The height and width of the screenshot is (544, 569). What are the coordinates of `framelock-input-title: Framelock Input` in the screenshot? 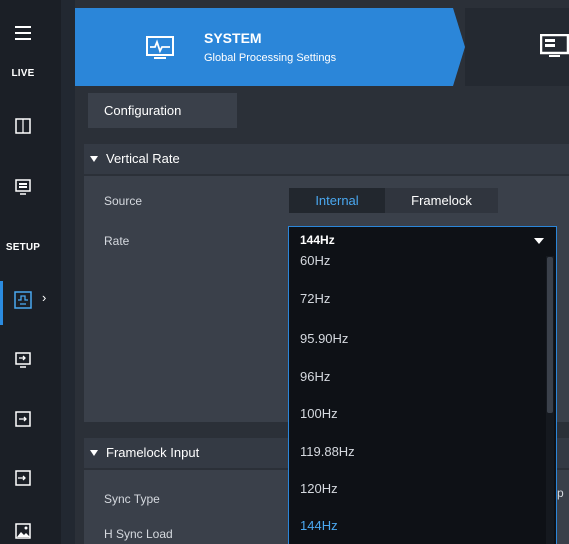 It's located at (153, 452).